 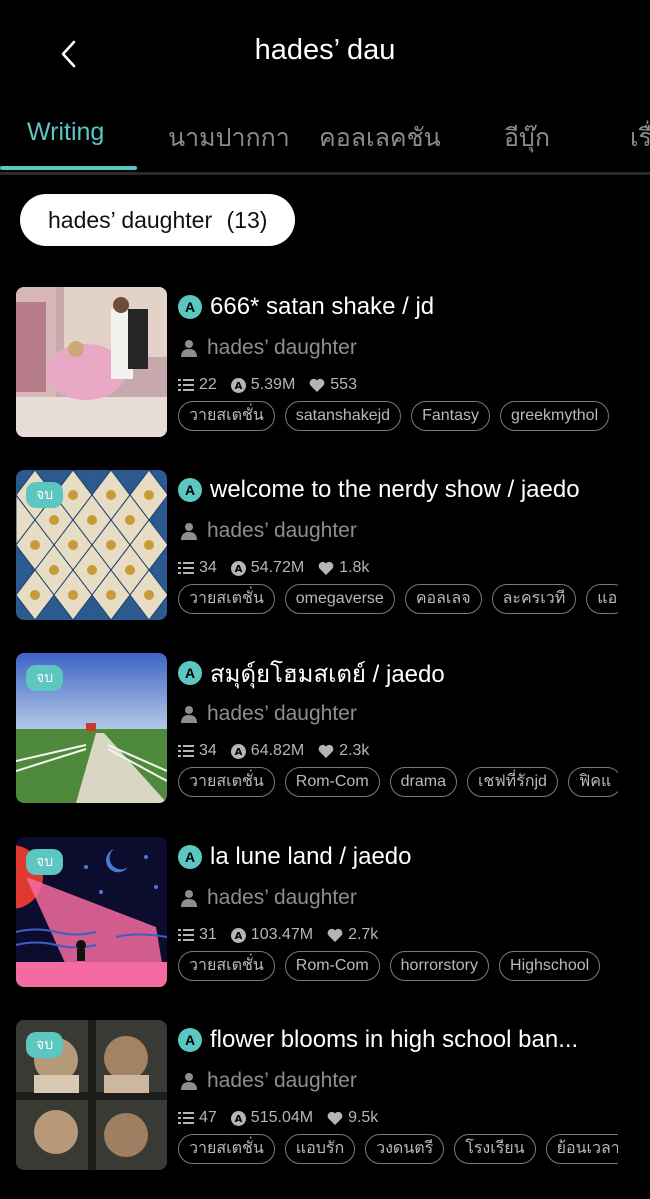 What do you see at coordinates (581, 1149) in the screenshot?
I see `tag: ย้อนเวลา` at bounding box center [581, 1149].